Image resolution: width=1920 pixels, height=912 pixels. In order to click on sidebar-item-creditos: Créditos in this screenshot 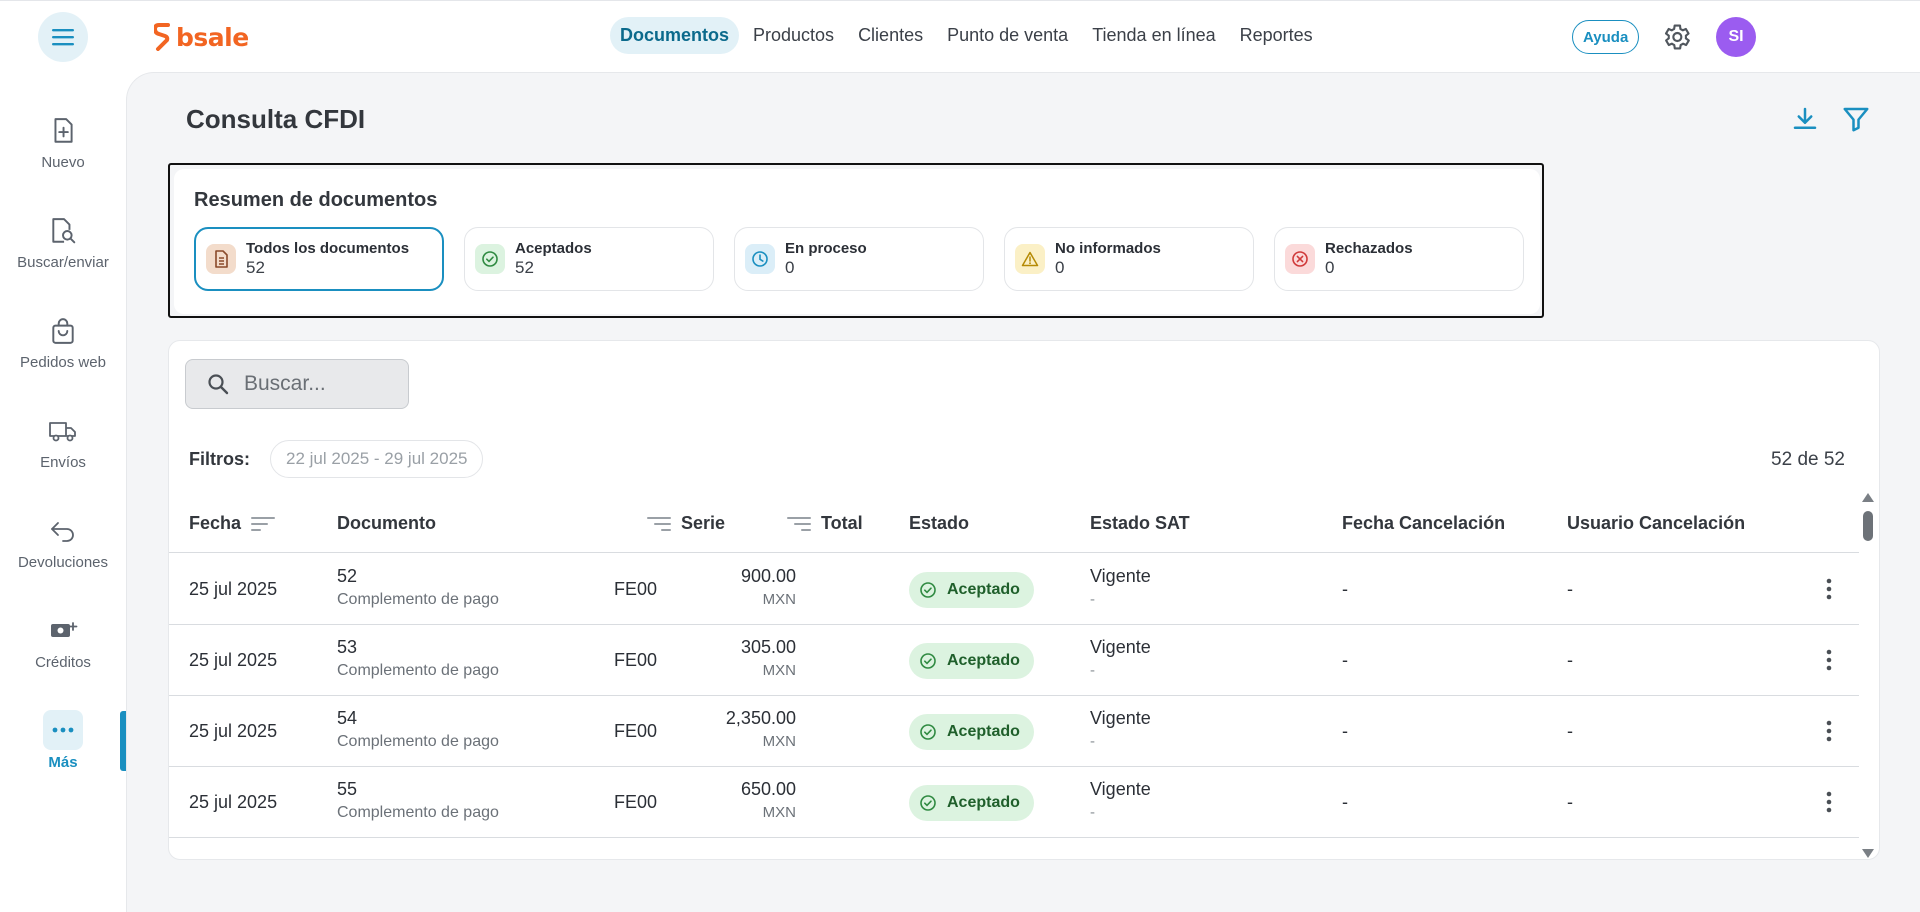, I will do `click(63, 643)`.